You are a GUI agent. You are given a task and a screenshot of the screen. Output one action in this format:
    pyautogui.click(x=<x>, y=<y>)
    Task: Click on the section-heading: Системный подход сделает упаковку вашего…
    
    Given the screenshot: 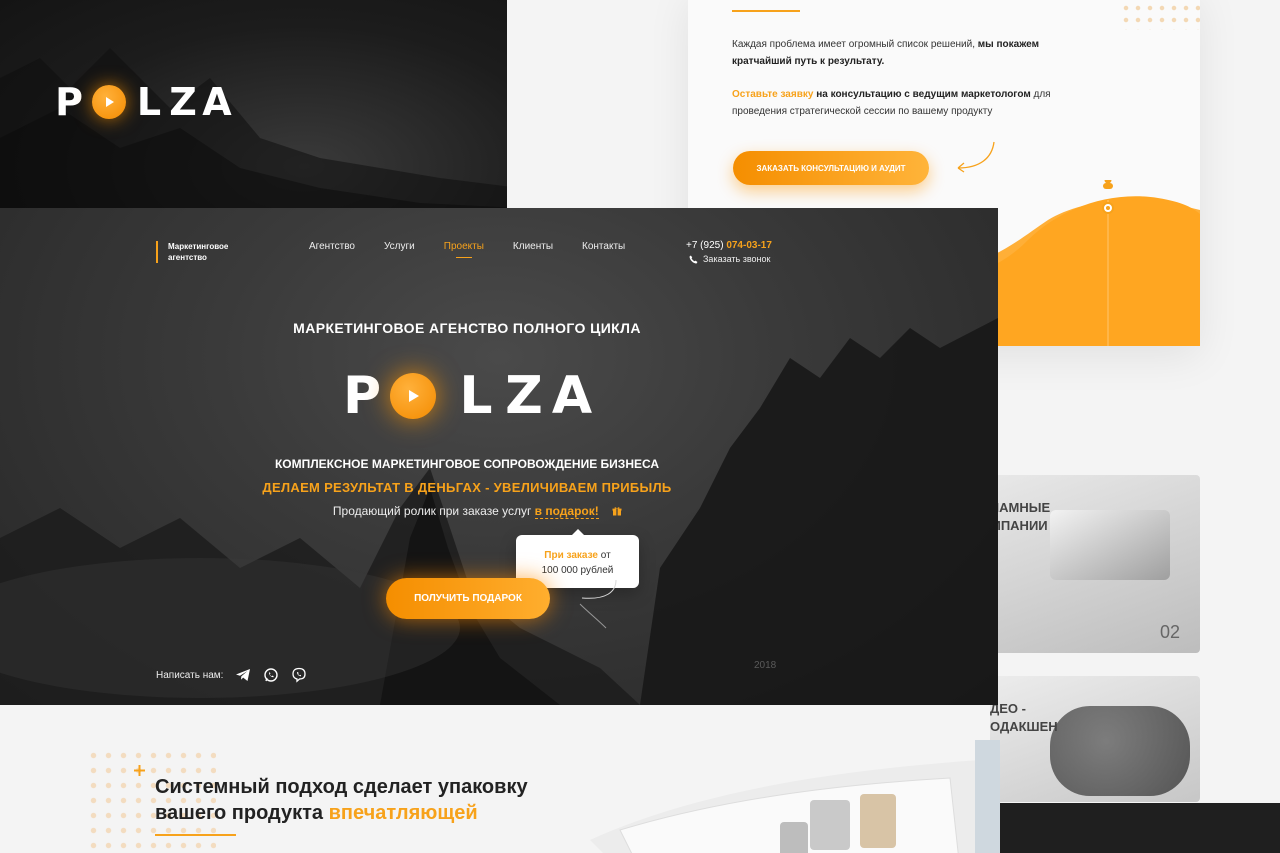 What is the action you would take?
    pyautogui.click(x=341, y=800)
    